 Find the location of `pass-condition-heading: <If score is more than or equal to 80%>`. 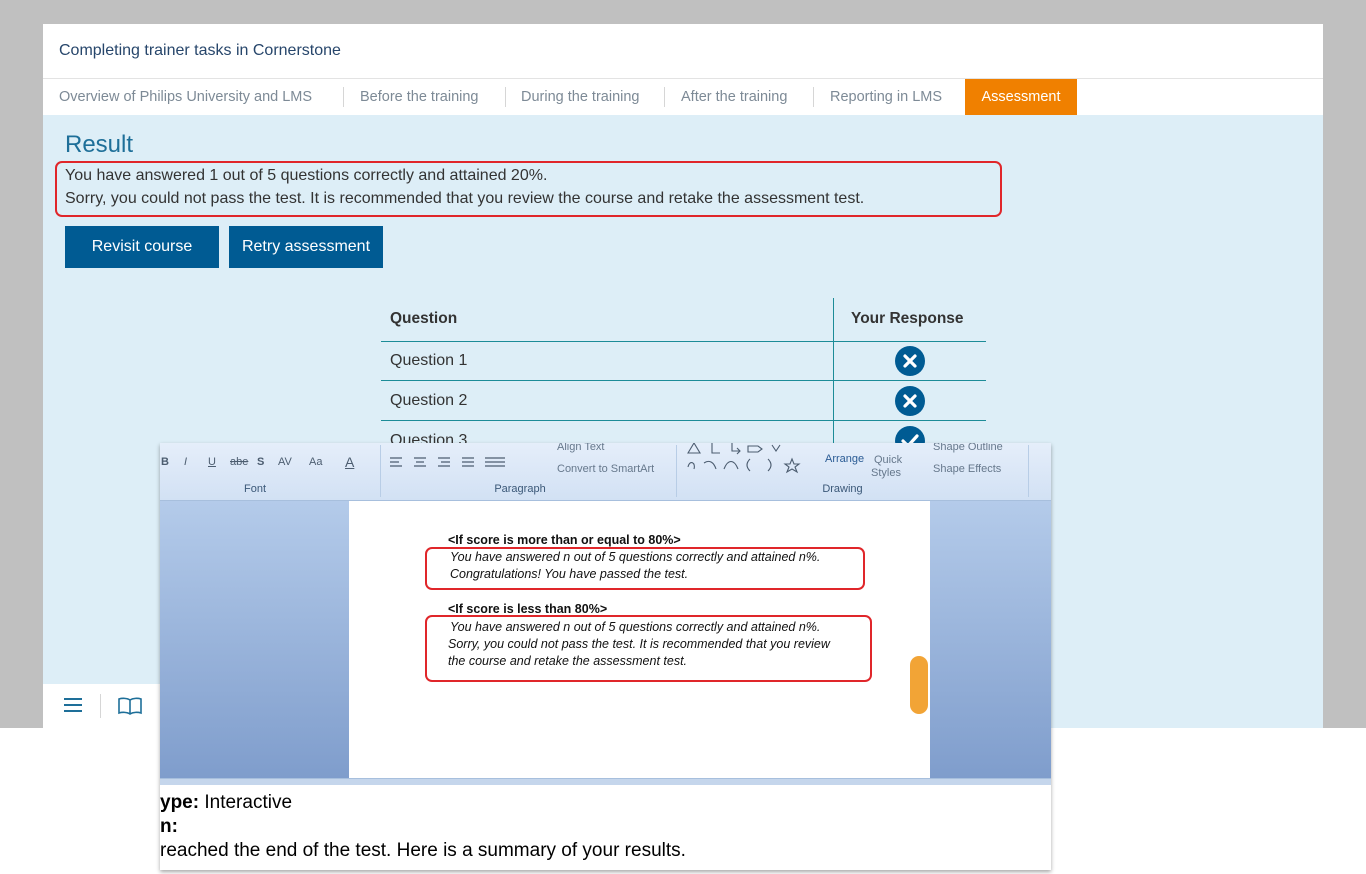

pass-condition-heading: <If score is more than or equal to 80%> is located at coordinates (564, 540).